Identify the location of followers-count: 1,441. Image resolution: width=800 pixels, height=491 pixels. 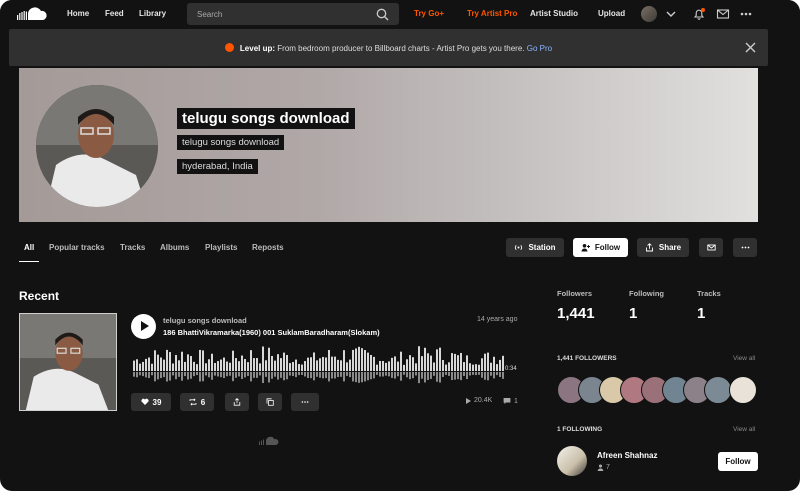
(576, 313).